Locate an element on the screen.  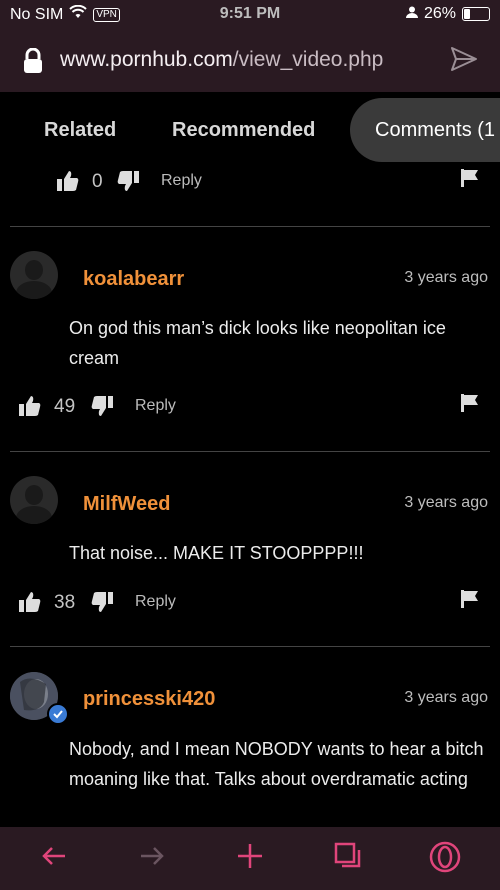
url-domain: www.pornhub.com is located at coordinates (146, 59).